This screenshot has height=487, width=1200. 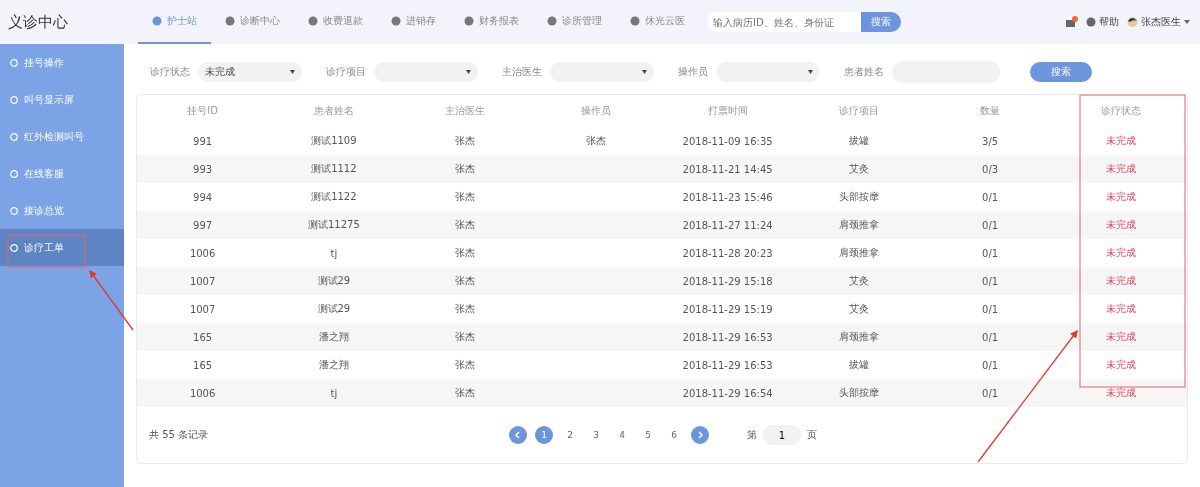 What do you see at coordinates (518, 435) in the screenshot?
I see `prev-page-button` at bounding box center [518, 435].